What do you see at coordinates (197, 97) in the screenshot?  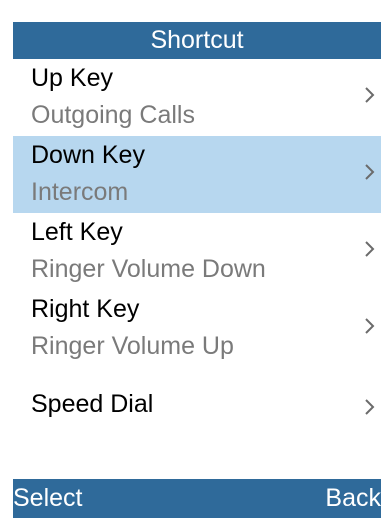 I see `menu-item-up-key: Up Key Outgoing Calls` at bounding box center [197, 97].